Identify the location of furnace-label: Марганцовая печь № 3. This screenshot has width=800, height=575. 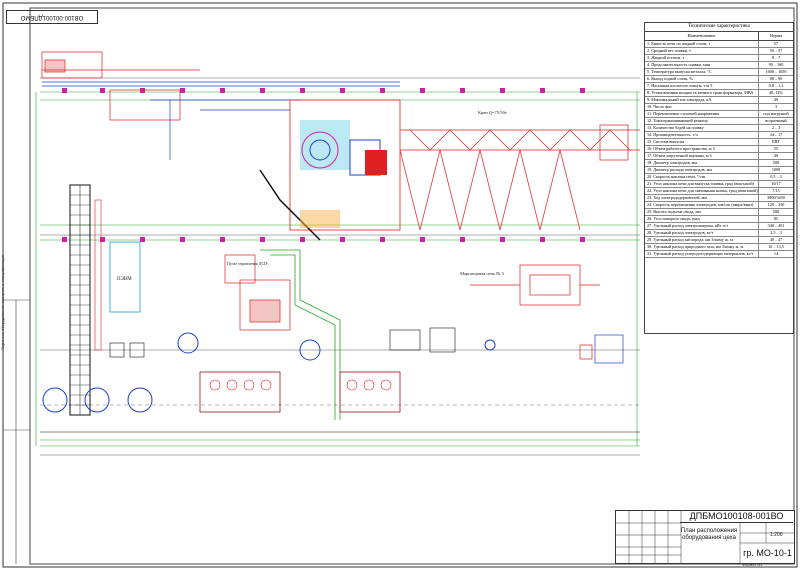
(482, 273).